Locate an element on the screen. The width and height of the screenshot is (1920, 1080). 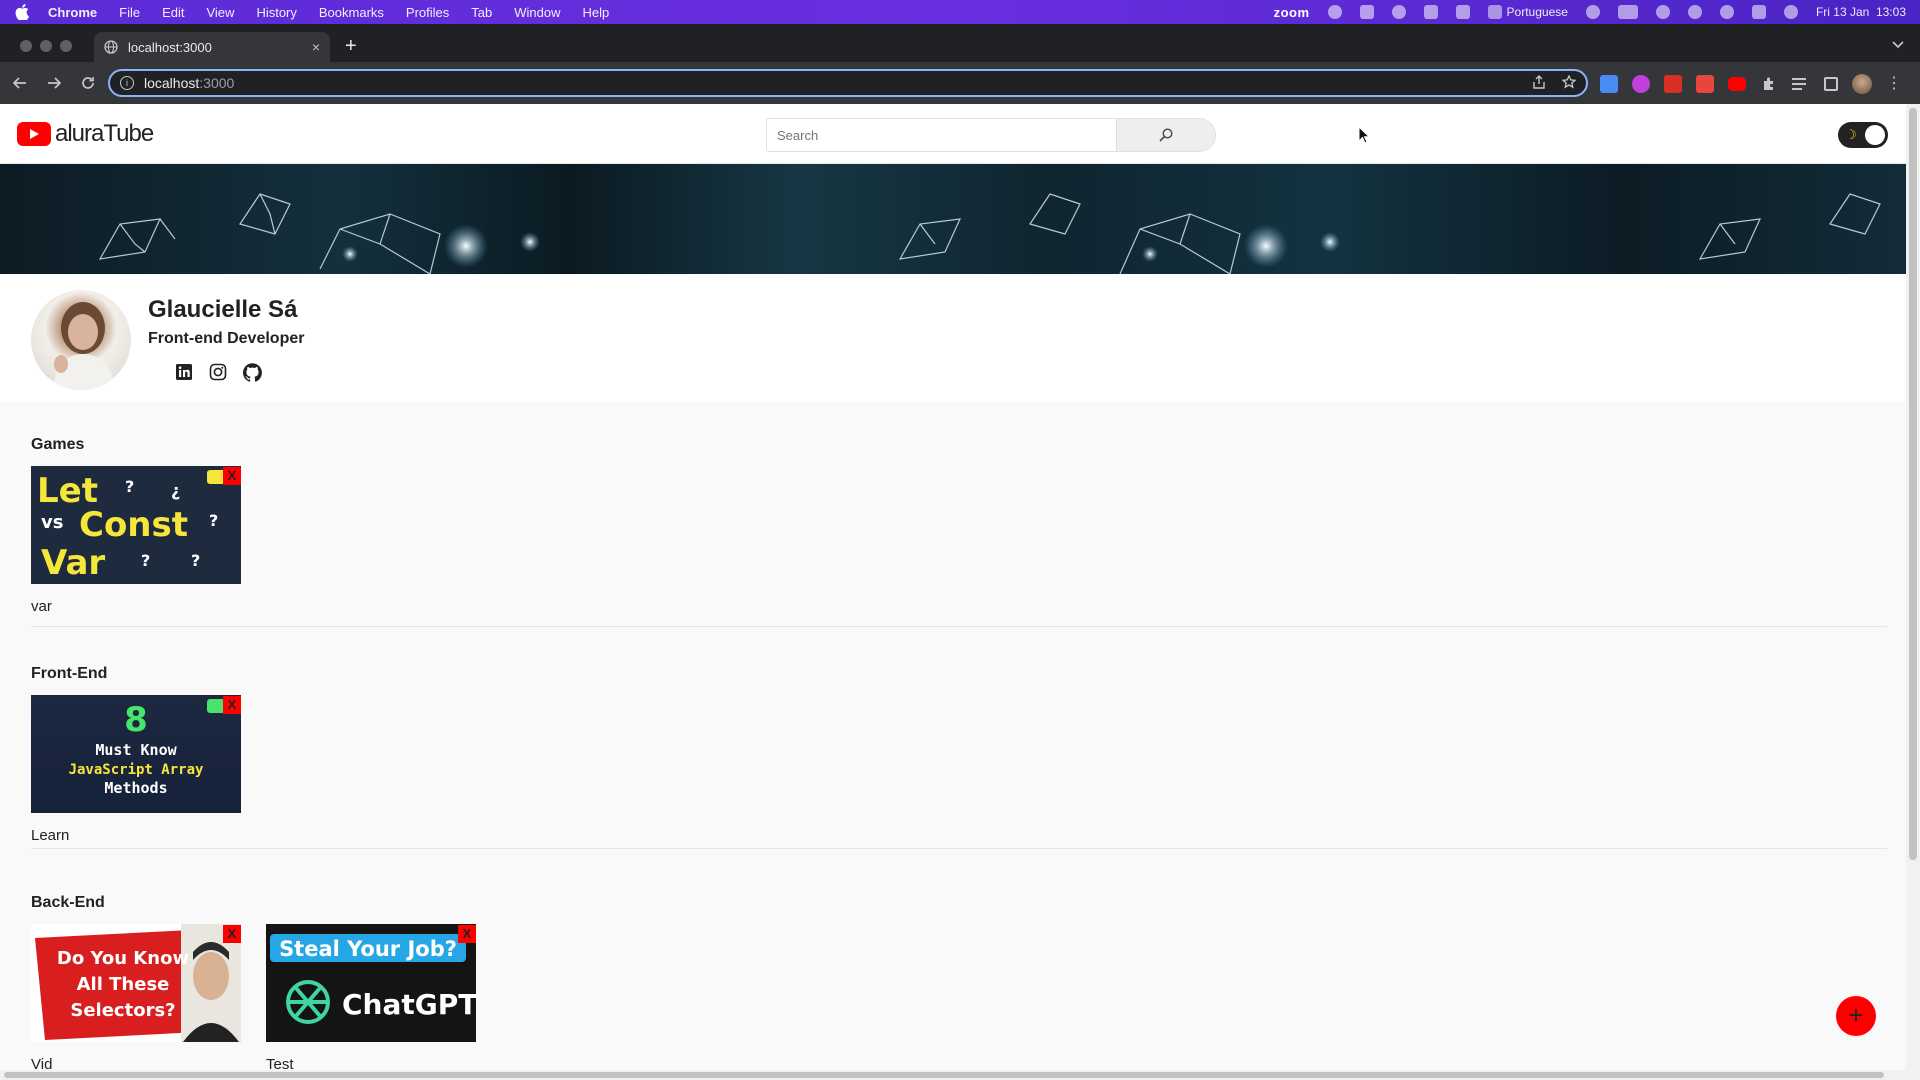
vertical-scrollbar is located at coordinates (1913, 587).